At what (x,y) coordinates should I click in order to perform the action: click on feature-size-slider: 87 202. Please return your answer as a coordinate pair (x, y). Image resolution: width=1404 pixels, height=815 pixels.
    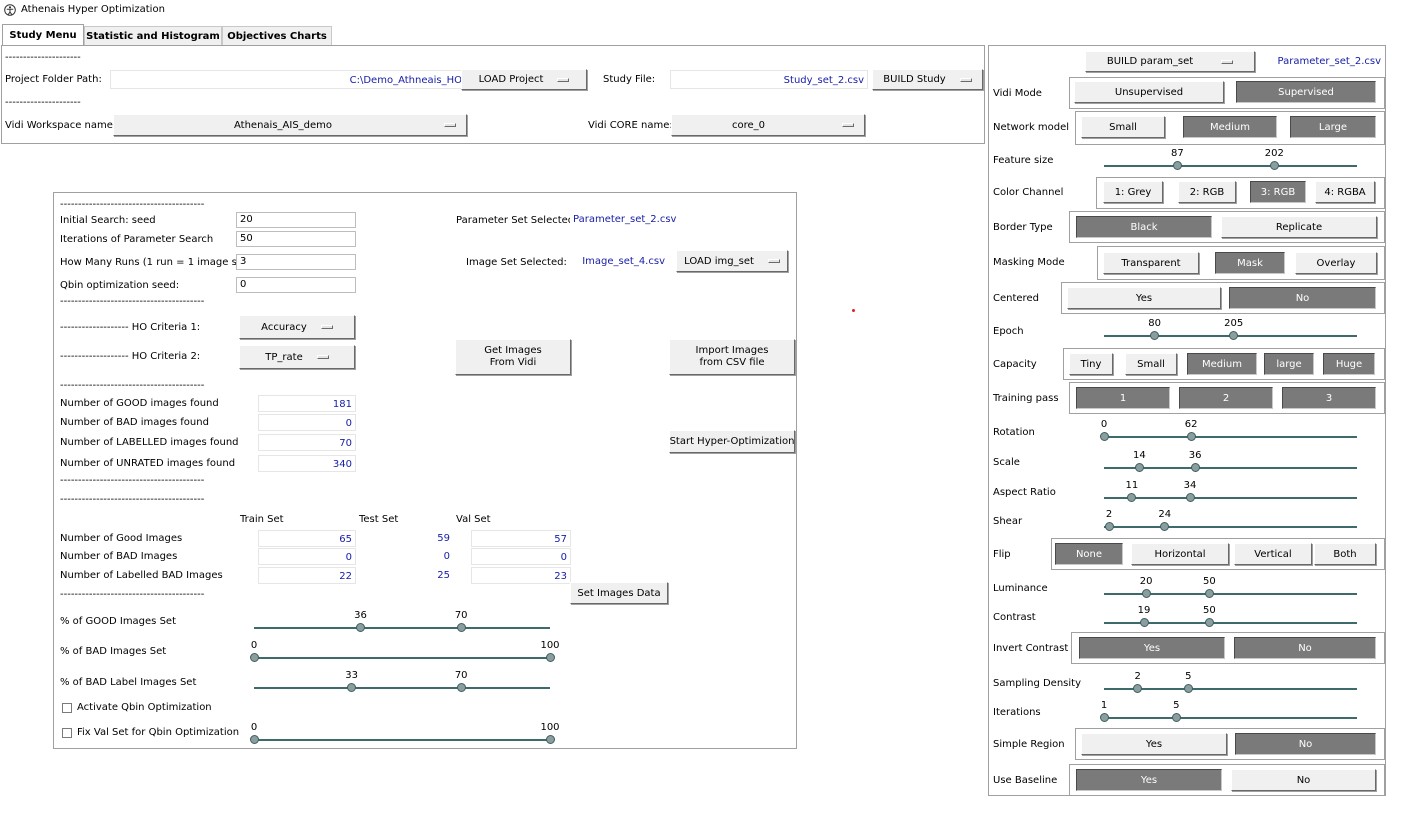
    Looking at the image, I should click on (1230, 160).